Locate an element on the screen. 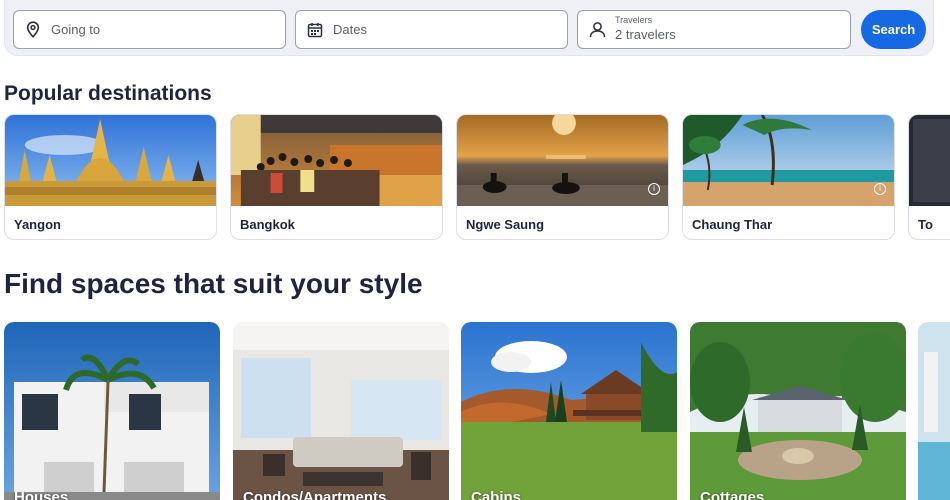 This screenshot has width=950, height=500. popular-destinations-heading: Popular destinations is located at coordinates (108, 93).